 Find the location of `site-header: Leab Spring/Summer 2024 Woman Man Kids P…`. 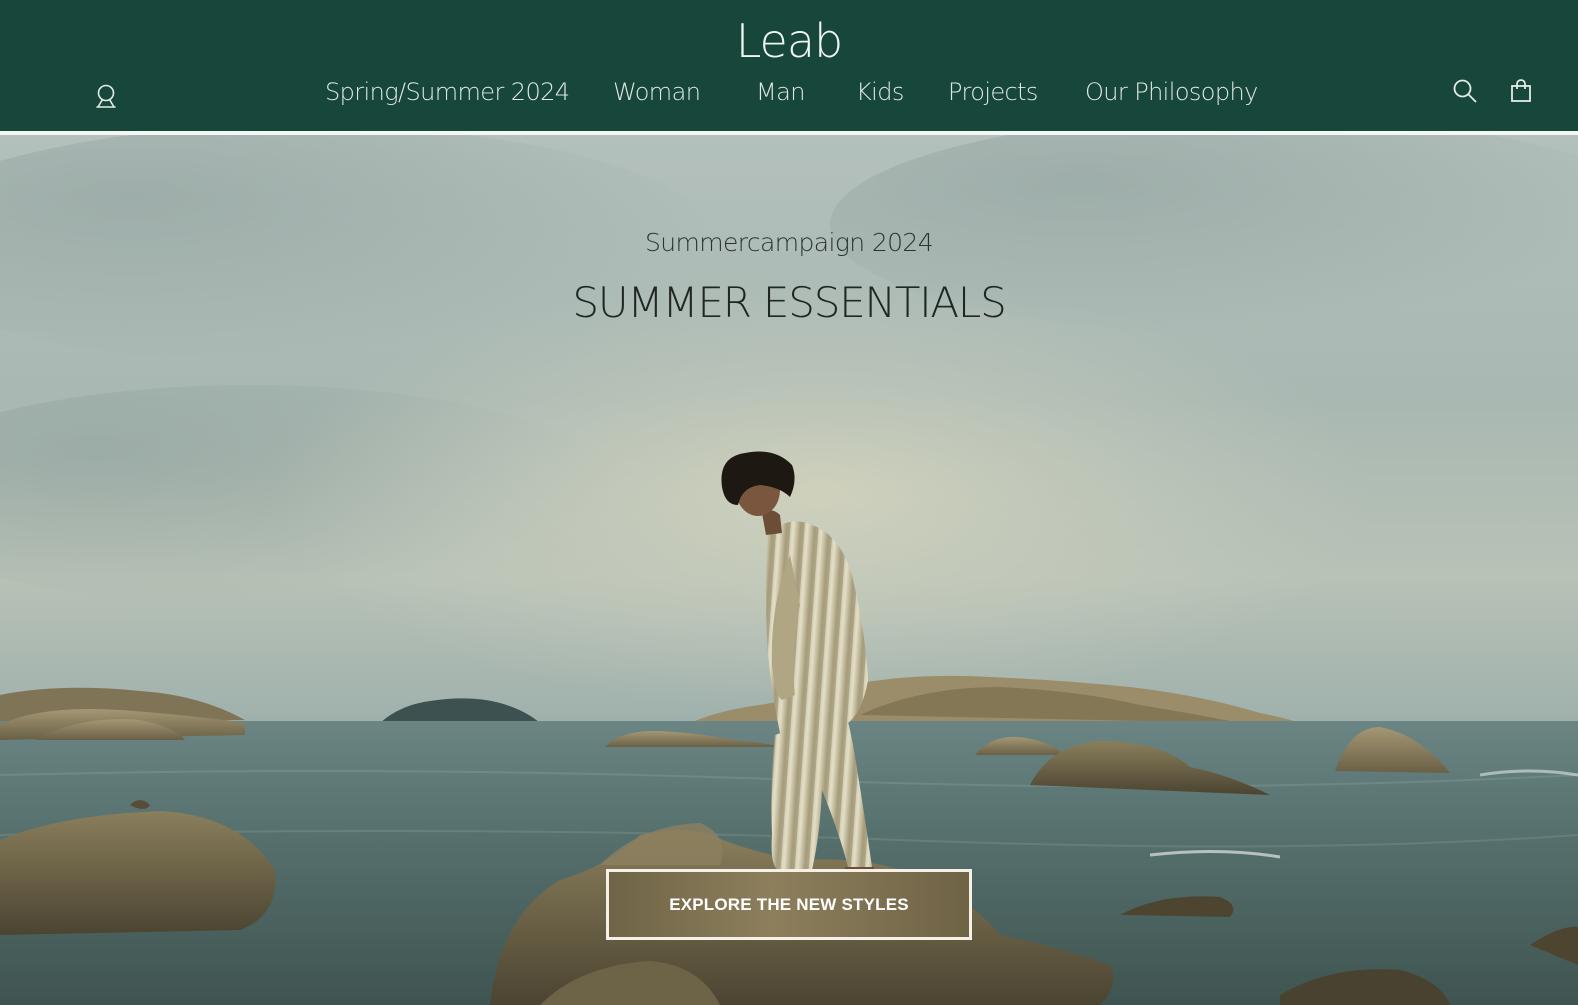

site-header: Leab Spring/Summer 2024 Woman Man Kids P… is located at coordinates (789, 65).